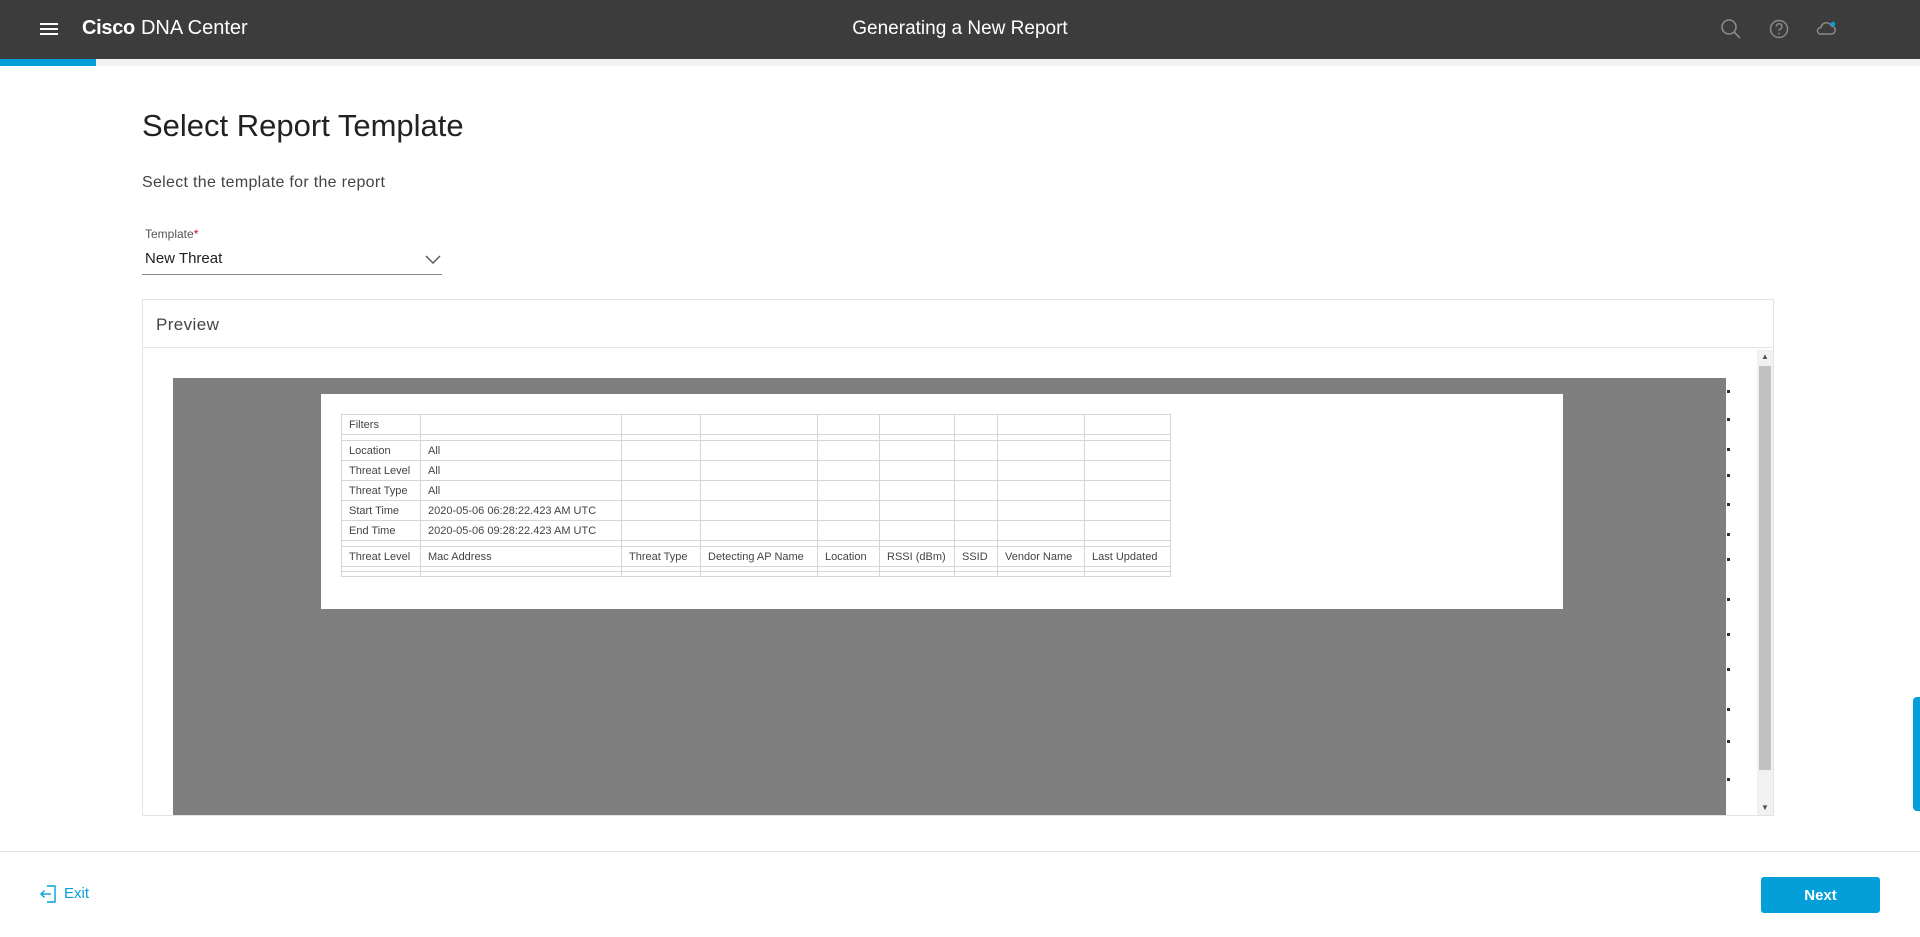  What do you see at coordinates (196, 234) in the screenshot?
I see `required-mark: *` at bounding box center [196, 234].